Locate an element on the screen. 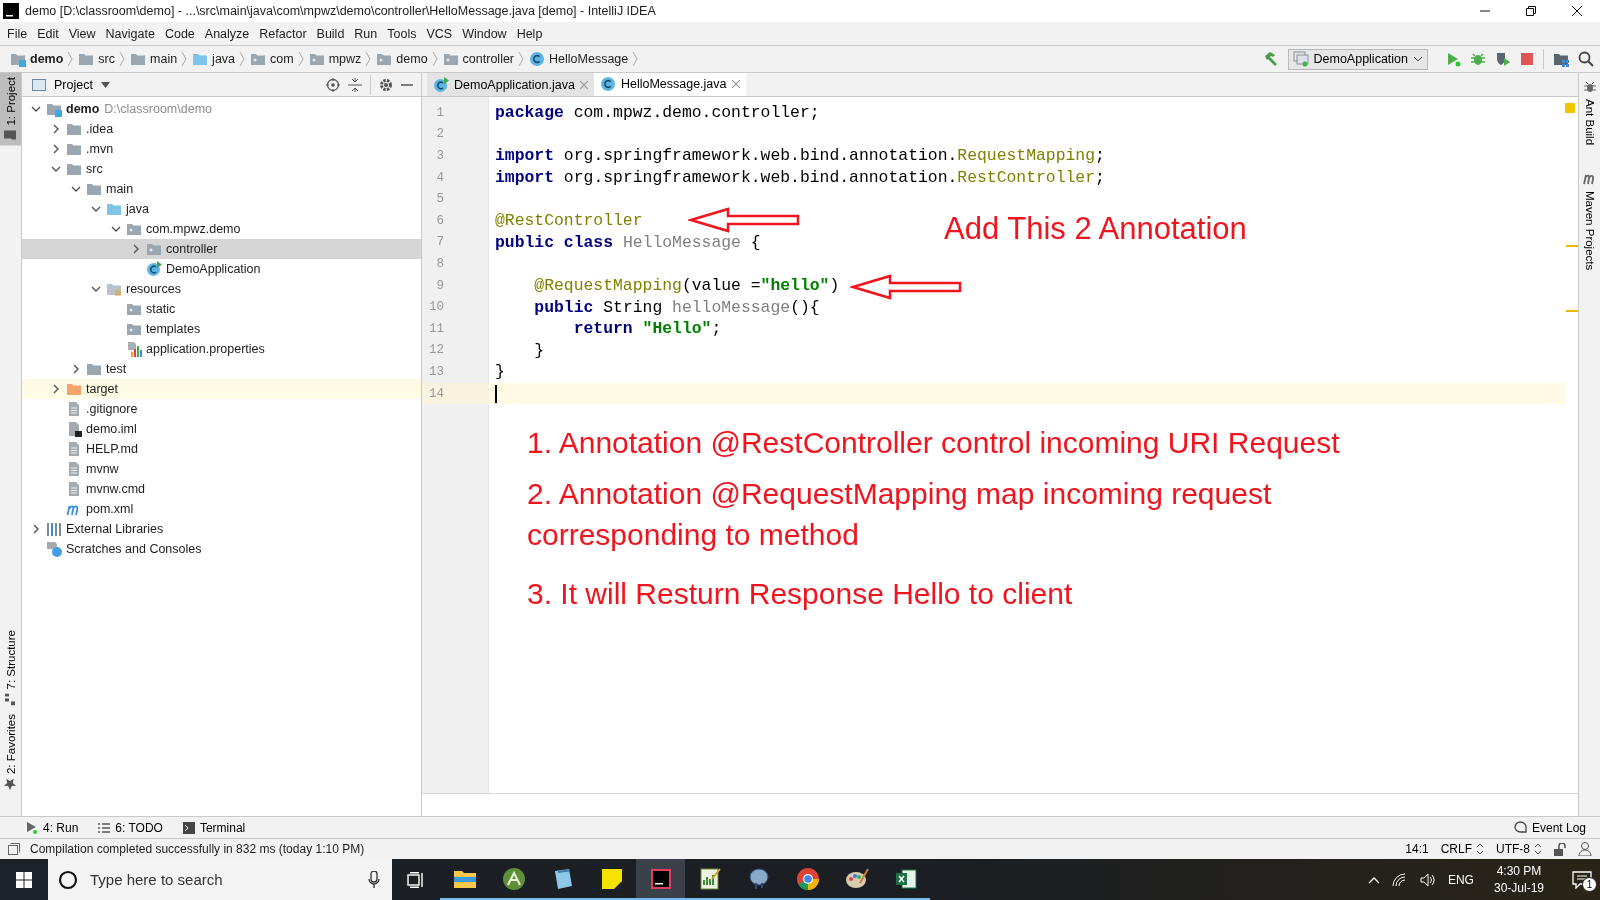 The image size is (1600, 900). tree-item: static is located at coordinates (221, 309).